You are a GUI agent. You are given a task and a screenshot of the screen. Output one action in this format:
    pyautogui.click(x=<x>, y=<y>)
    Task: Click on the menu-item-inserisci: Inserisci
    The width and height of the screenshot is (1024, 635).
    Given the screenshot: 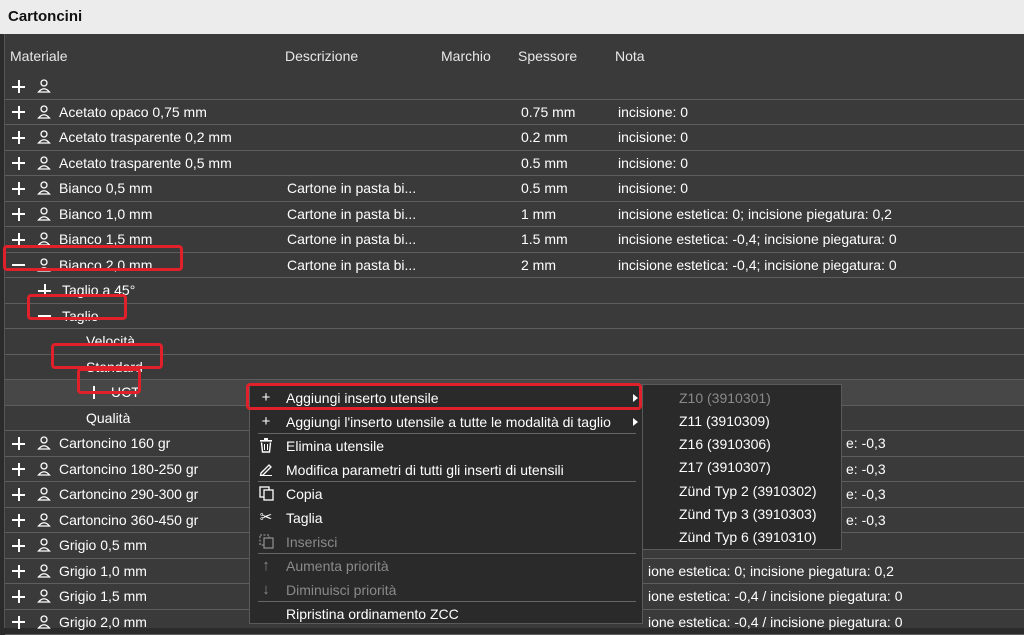 What is the action you would take?
    pyautogui.click(x=446, y=542)
    